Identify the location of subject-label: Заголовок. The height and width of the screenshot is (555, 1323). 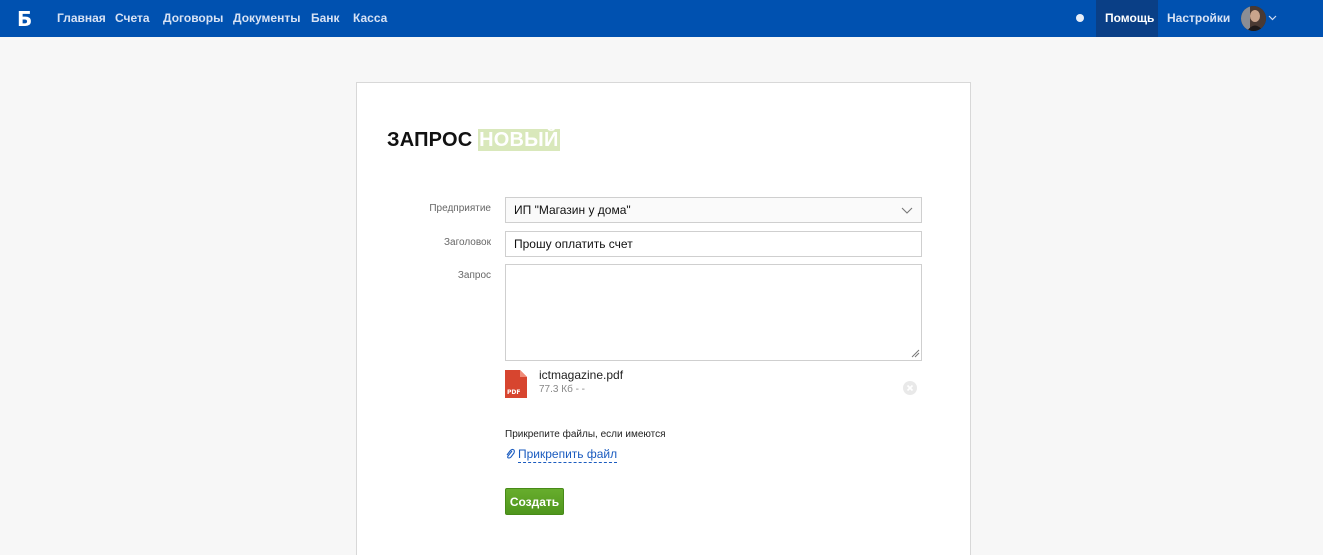
(467, 242).